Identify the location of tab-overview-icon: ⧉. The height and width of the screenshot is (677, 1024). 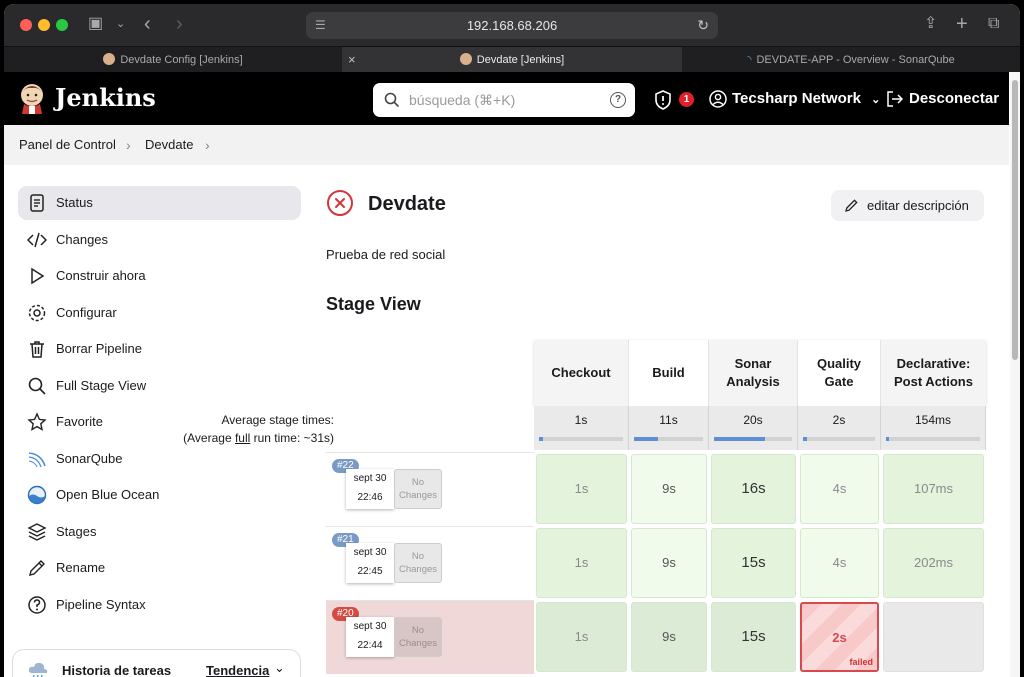
(993, 24).